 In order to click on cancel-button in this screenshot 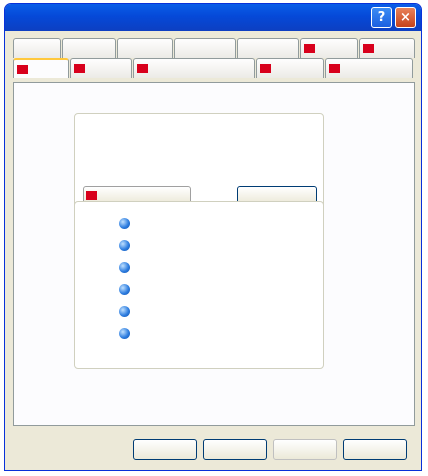, I will do `click(235, 449)`.